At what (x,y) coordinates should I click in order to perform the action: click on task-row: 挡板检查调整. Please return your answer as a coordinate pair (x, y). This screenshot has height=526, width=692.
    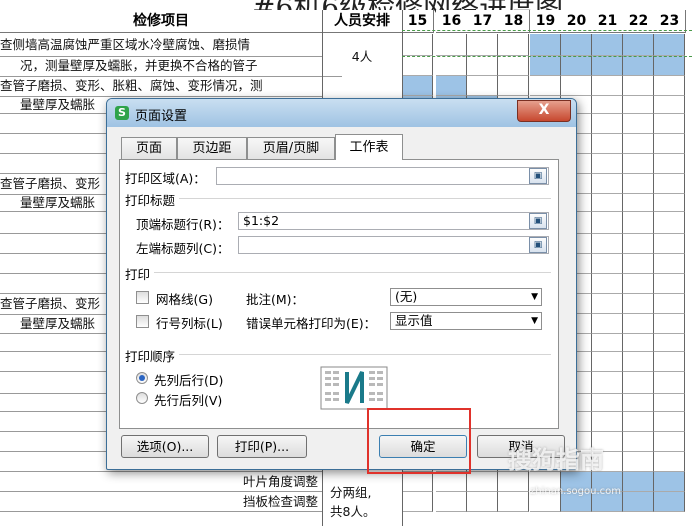
    Looking at the image, I should click on (161, 502).